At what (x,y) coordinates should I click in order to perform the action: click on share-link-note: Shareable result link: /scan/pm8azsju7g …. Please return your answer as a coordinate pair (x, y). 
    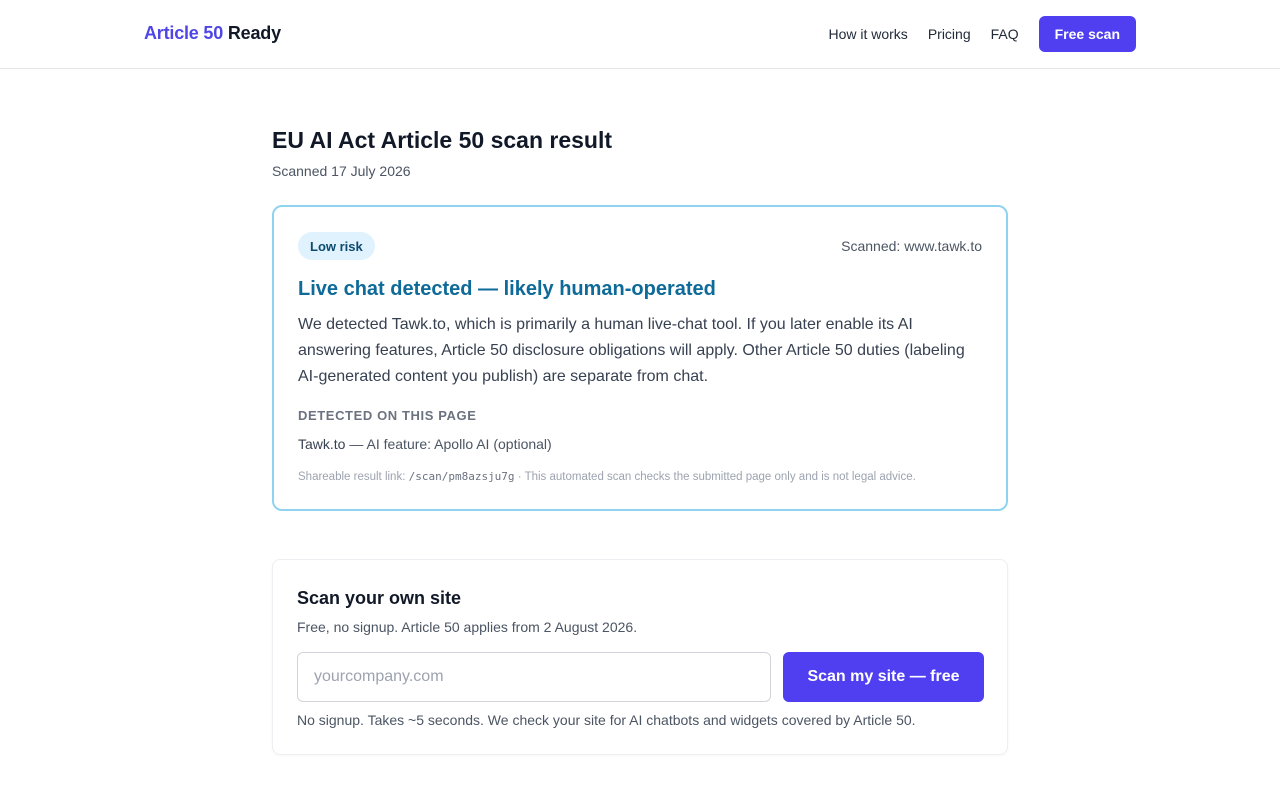
    Looking at the image, I should click on (607, 476).